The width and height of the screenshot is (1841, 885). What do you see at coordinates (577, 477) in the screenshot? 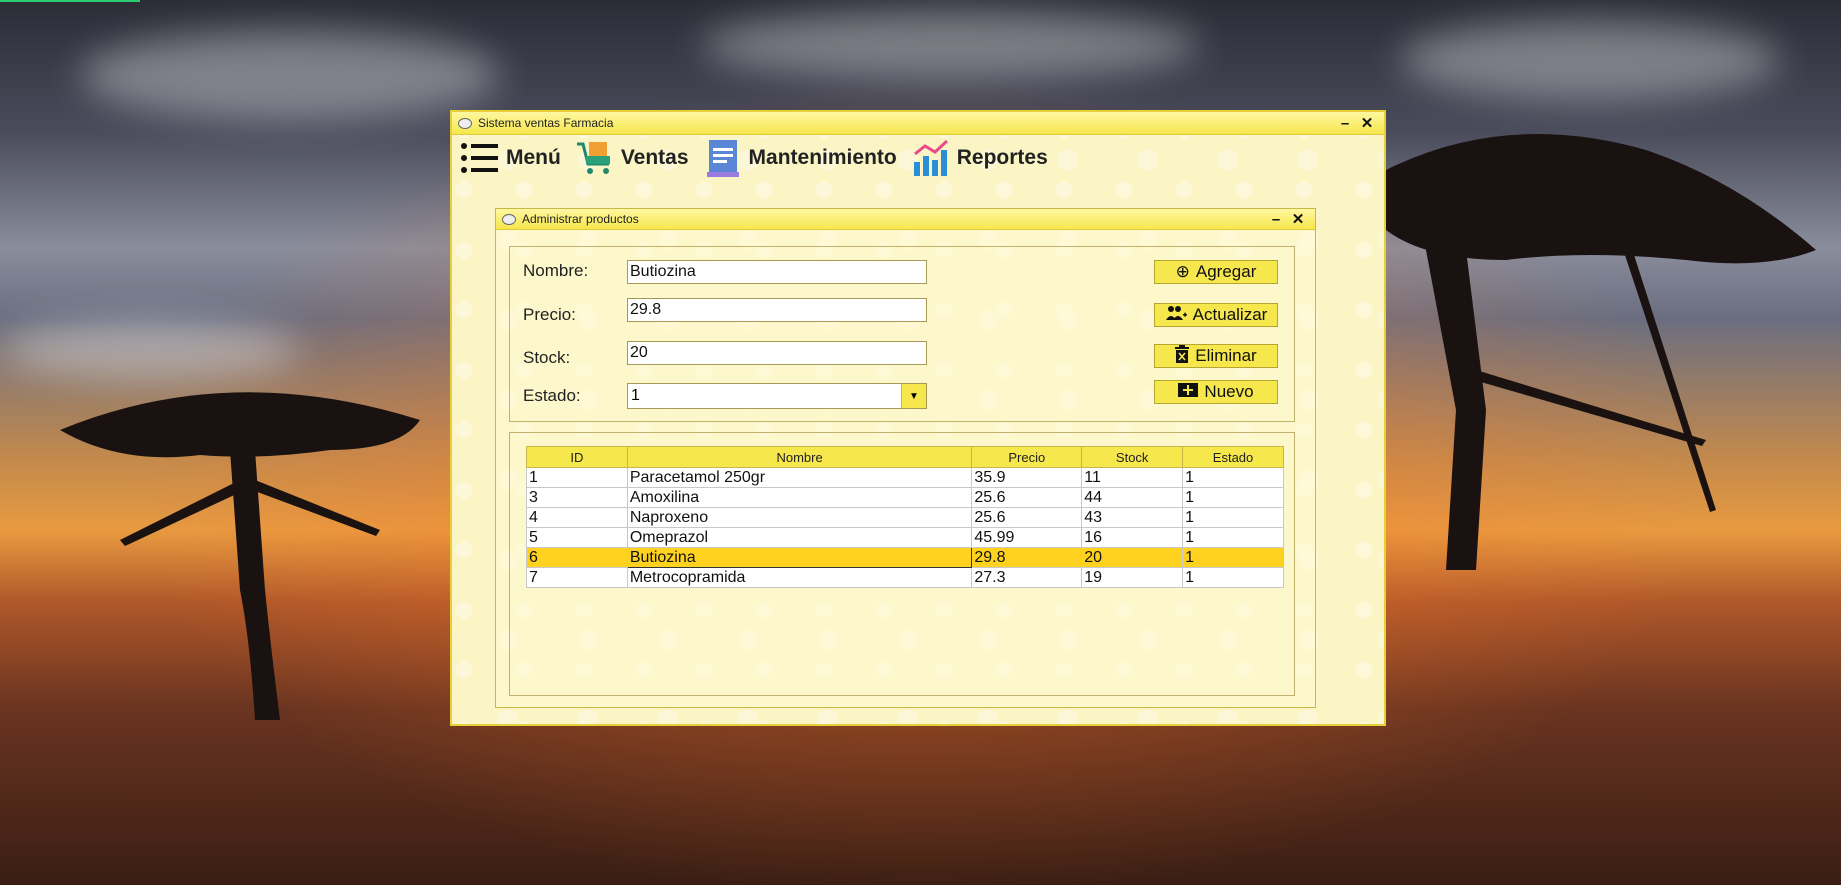
I see `cell-id: 1` at bounding box center [577, 477].